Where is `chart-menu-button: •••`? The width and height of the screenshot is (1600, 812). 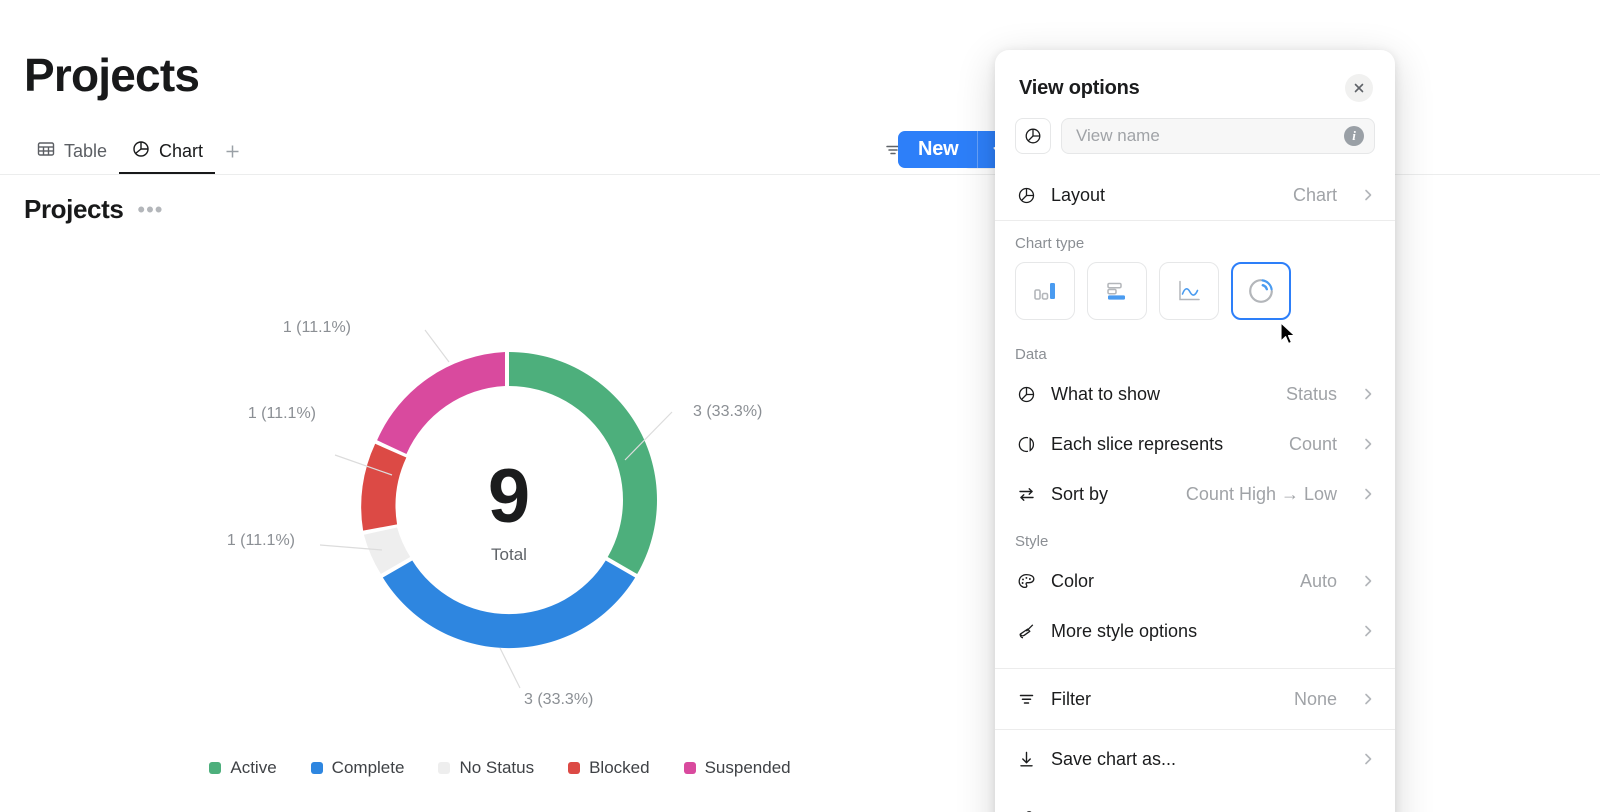 chart-menu-button: ••• is located at coordinates (150, 209).